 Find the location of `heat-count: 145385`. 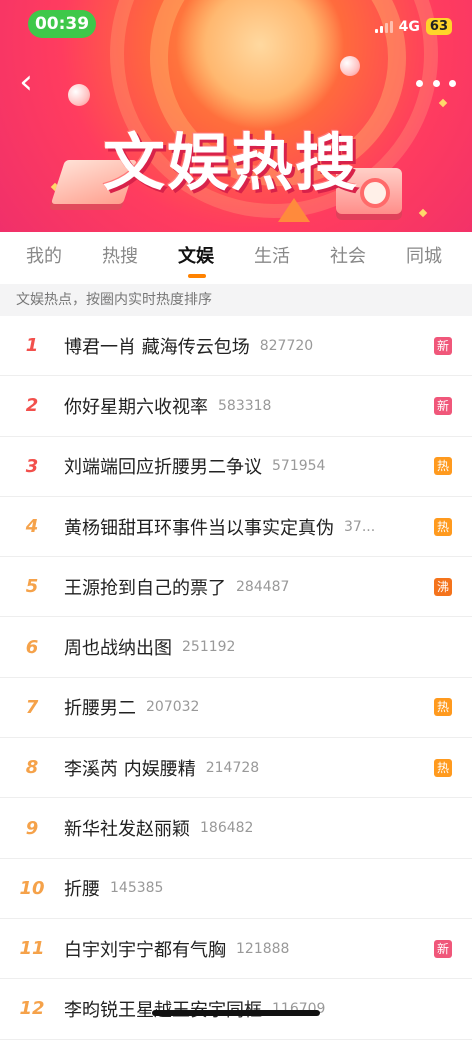

heat-count: 145385 is located at coordinates (137, 888).